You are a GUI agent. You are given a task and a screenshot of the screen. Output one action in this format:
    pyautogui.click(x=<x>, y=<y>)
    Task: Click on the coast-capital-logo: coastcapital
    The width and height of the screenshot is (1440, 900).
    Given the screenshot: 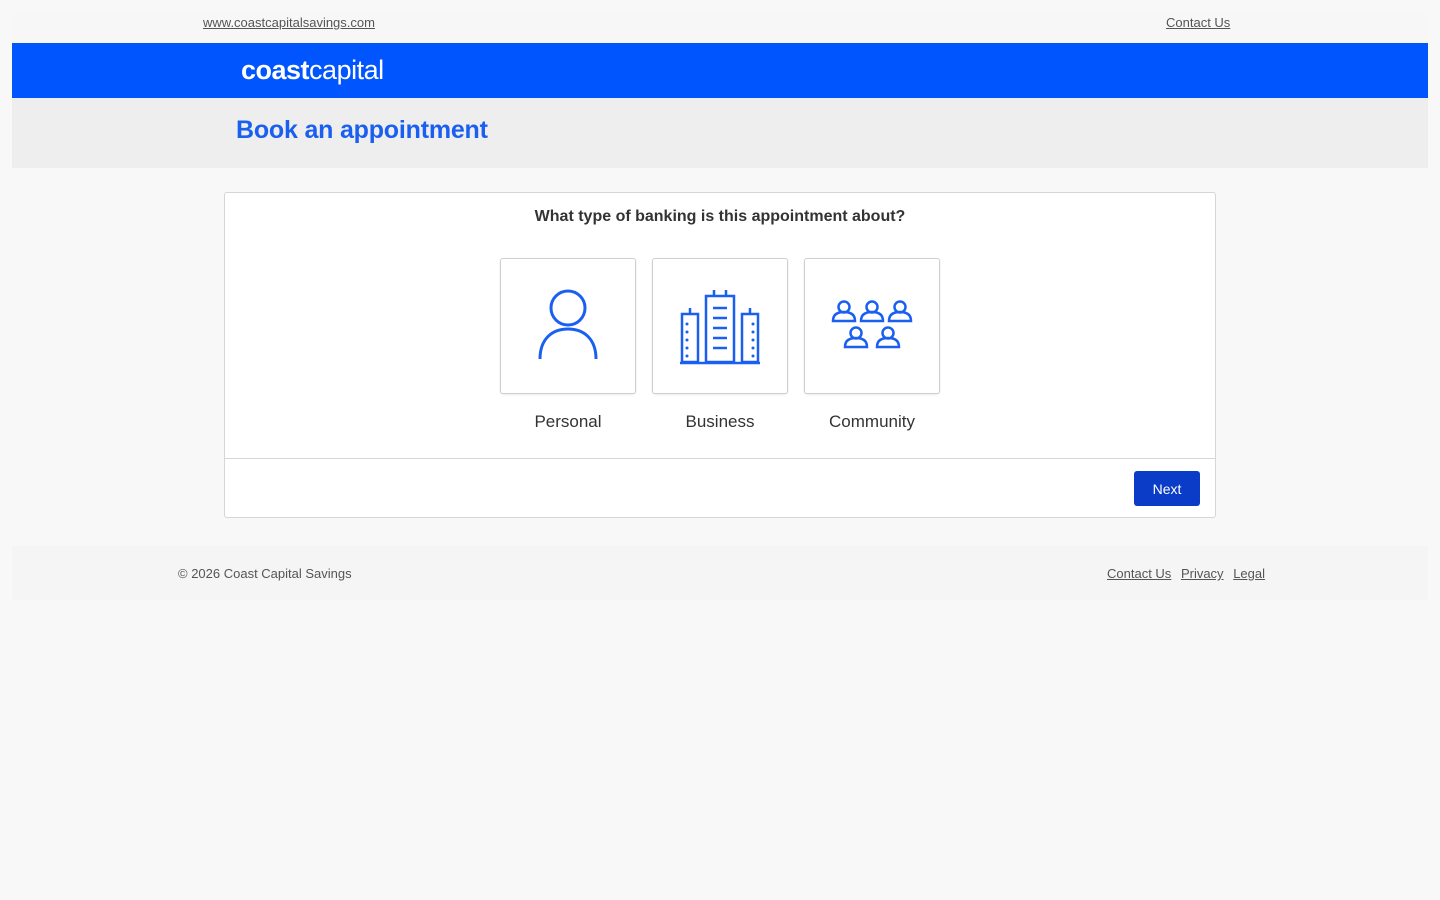 What is the action you would take?
    pyautogui.click(x=312, y=70)
    